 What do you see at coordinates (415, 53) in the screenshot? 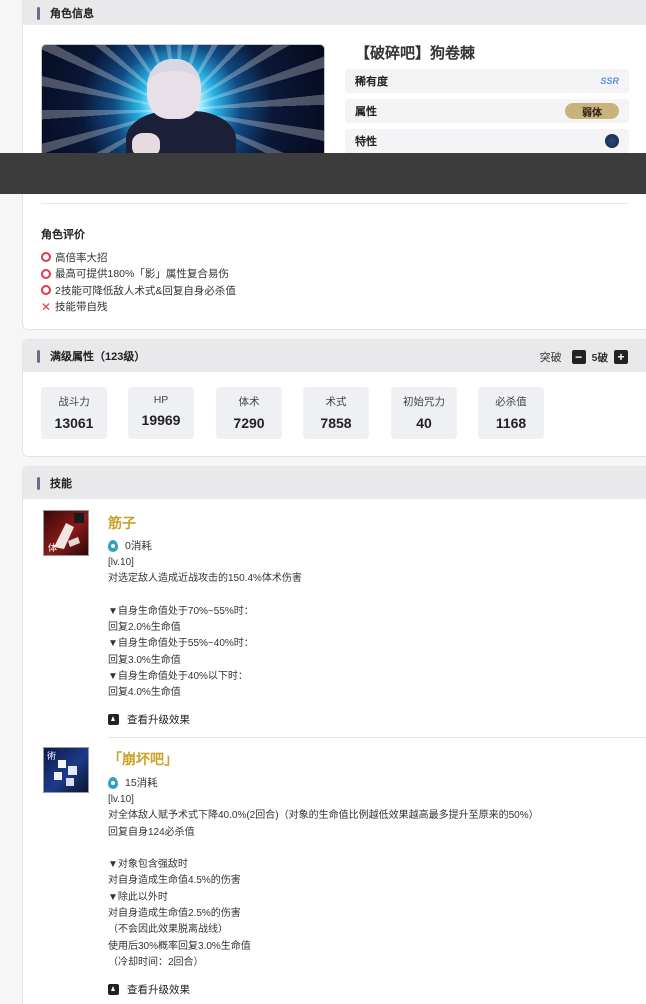
I see `character-name: 【破碎吧】狗卷棘` at bounding box center [415, 53].